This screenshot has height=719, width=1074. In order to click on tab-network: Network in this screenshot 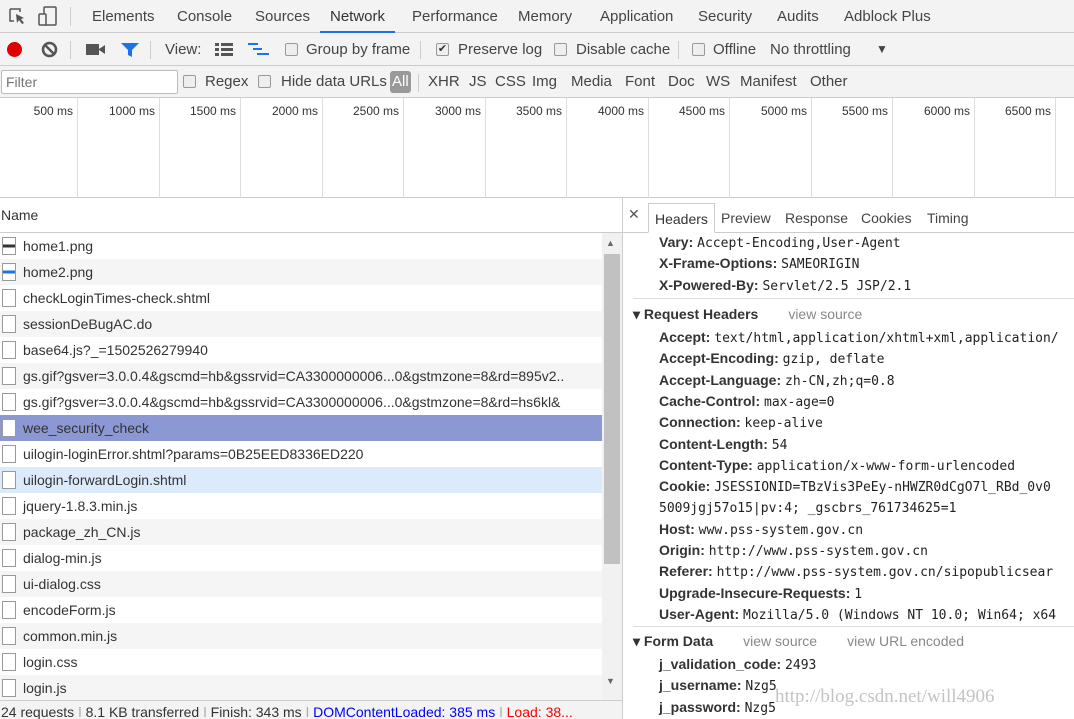, I will do `click(358, 16)`.